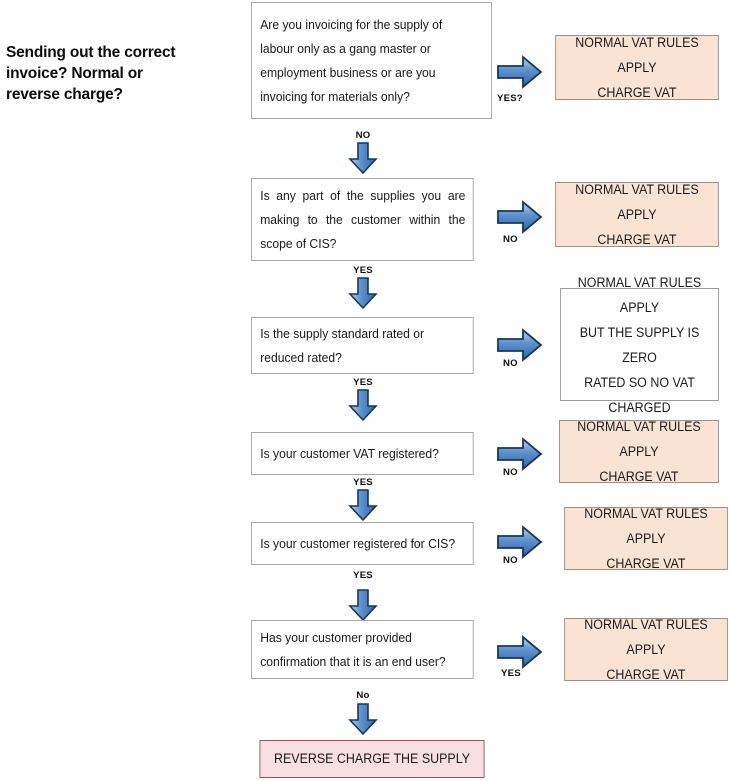  What do you see at coordinates (336, 637) in the screenshot?
I see `question-6-line-1: Has your customer provided` at bounding box center [336, 637].